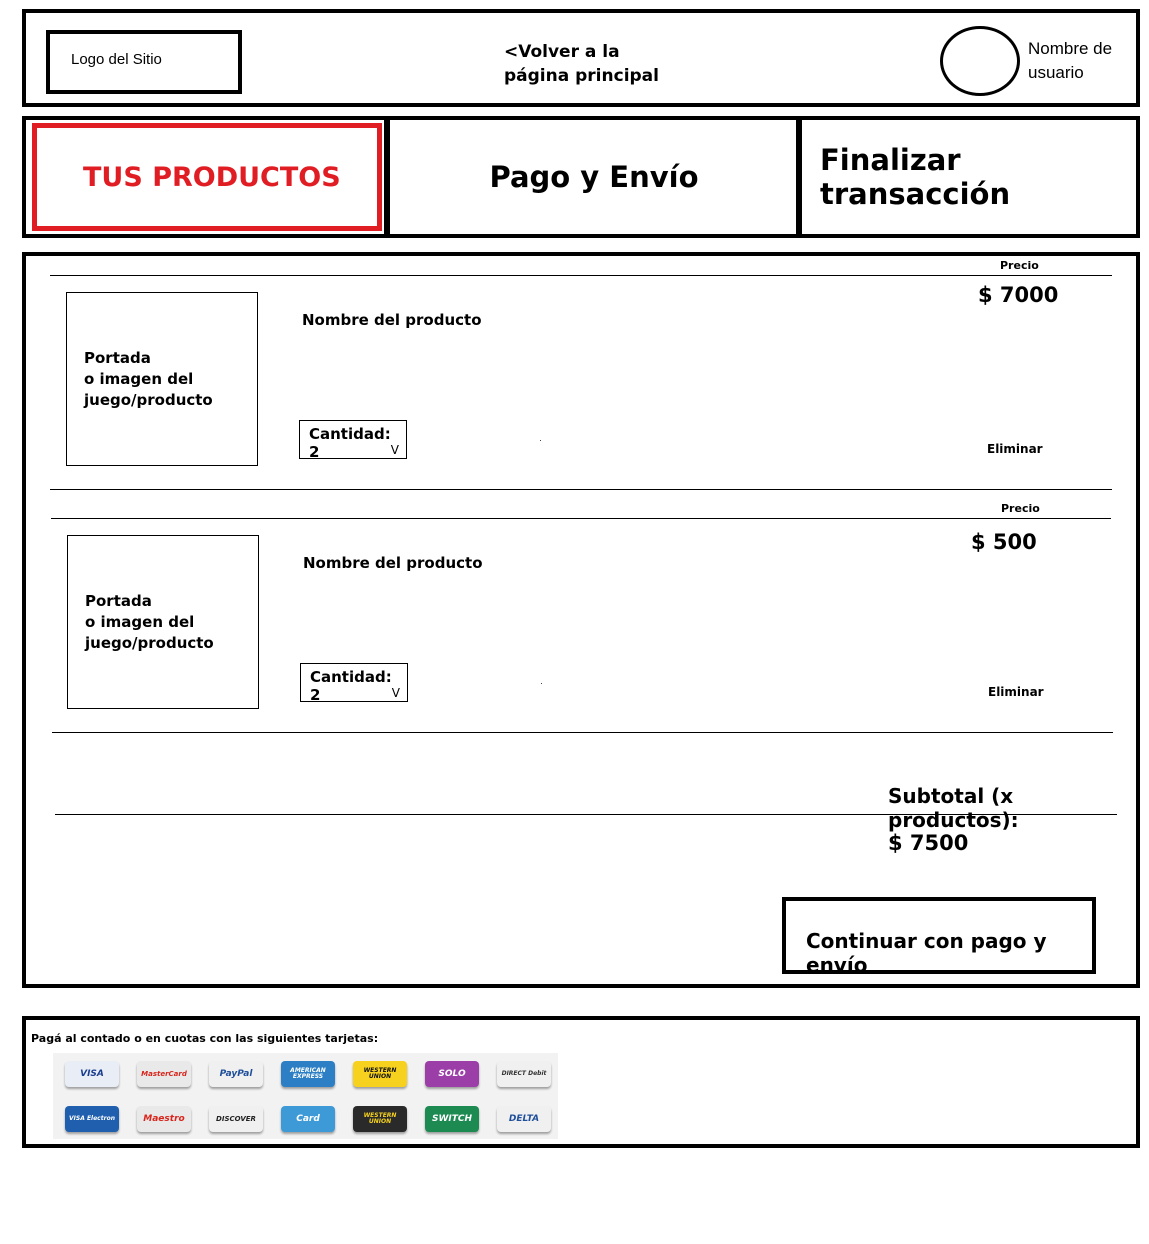  What do you see at coordinates (1018, 295) in the screenshot?
I see `item-price: $ 7000` at bounding box center [1018, 295].